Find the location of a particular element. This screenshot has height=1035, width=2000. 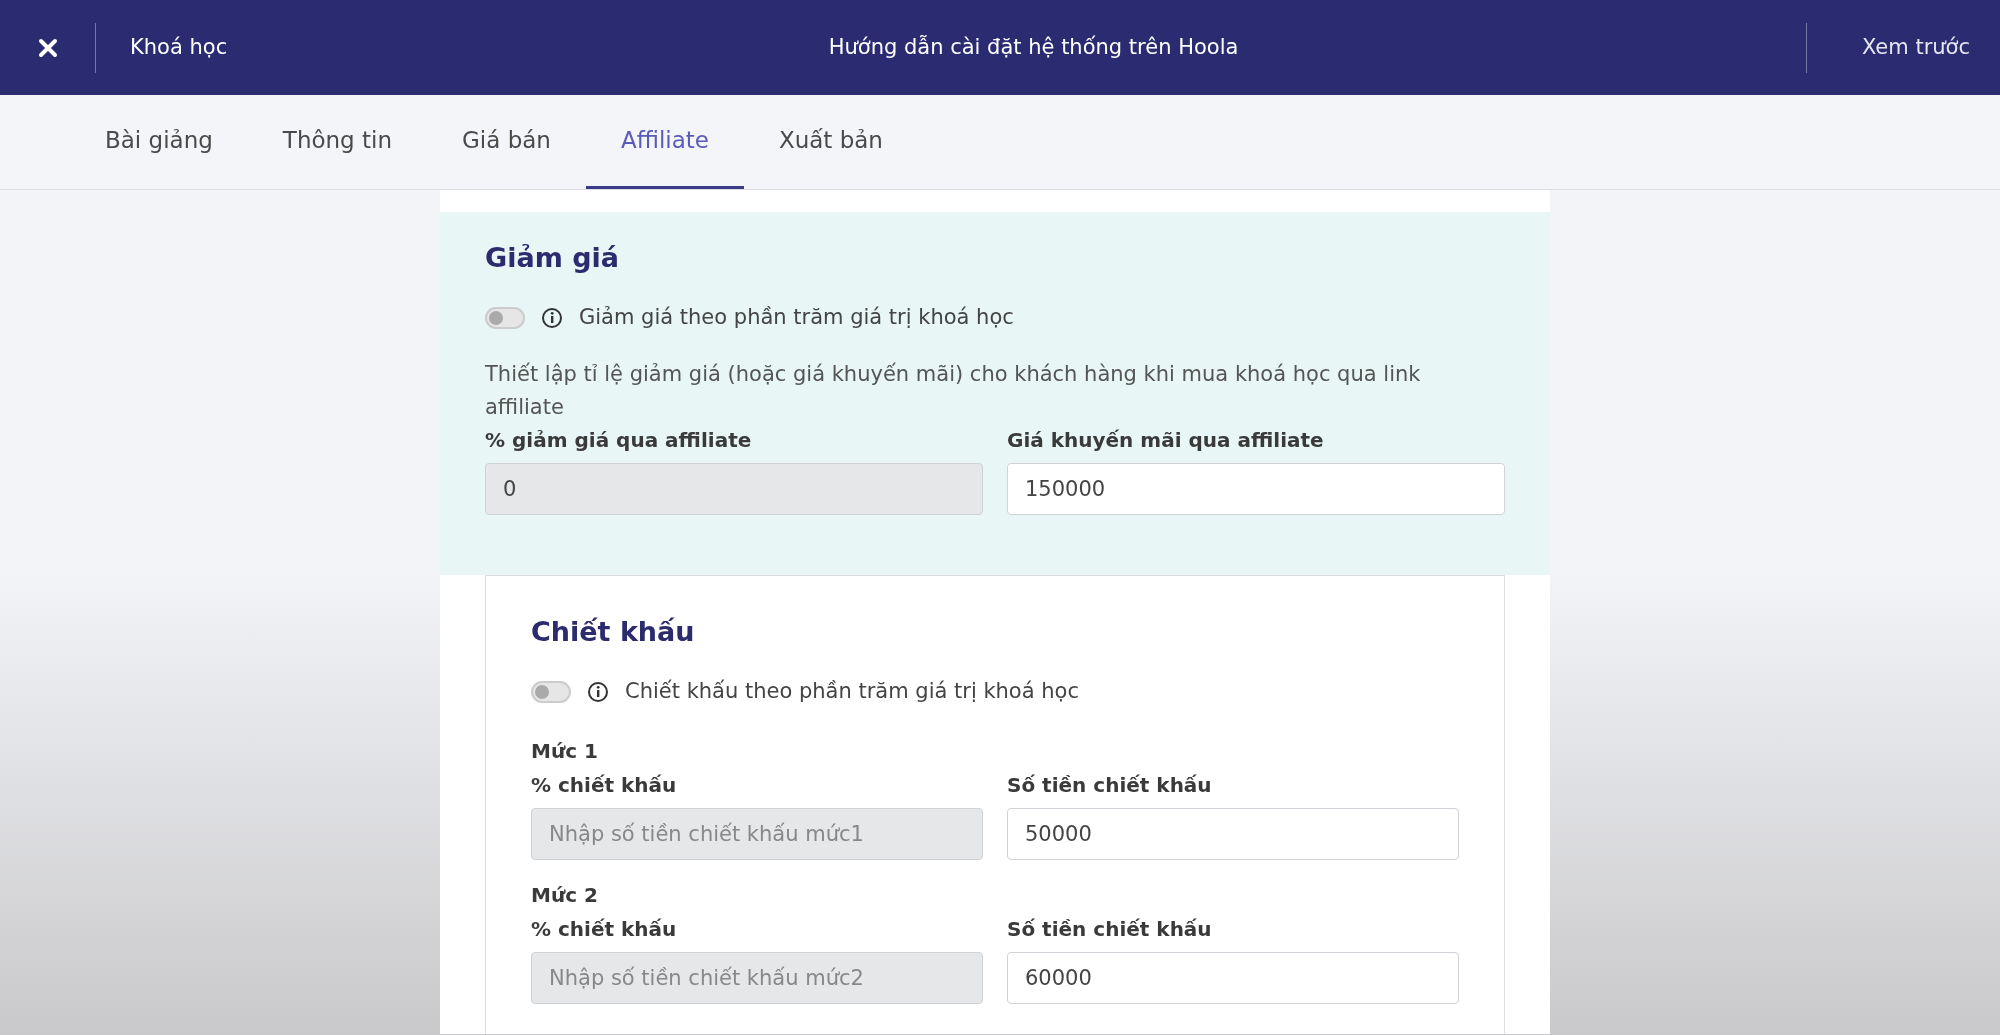

tab: Giá bán is located at coordinates (506, 142).